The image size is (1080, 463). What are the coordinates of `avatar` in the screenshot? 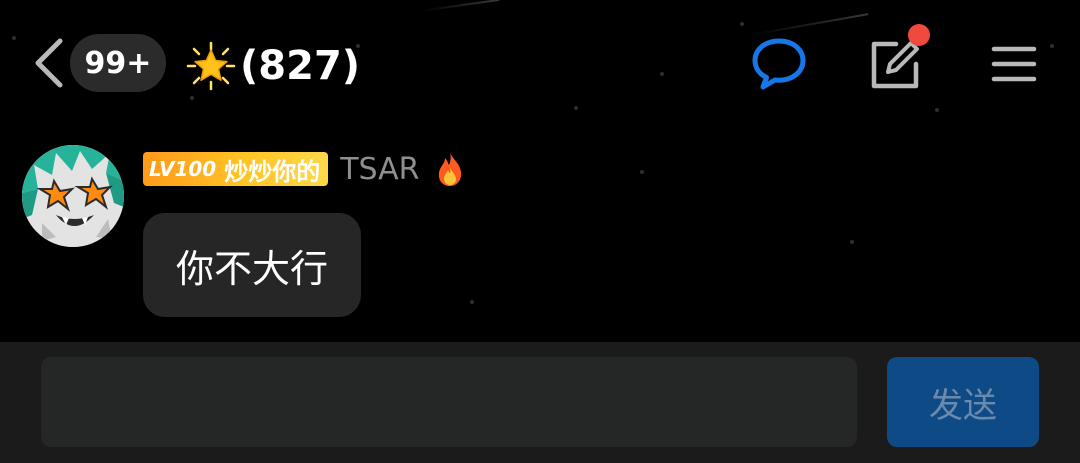 It's located at (73, 196).